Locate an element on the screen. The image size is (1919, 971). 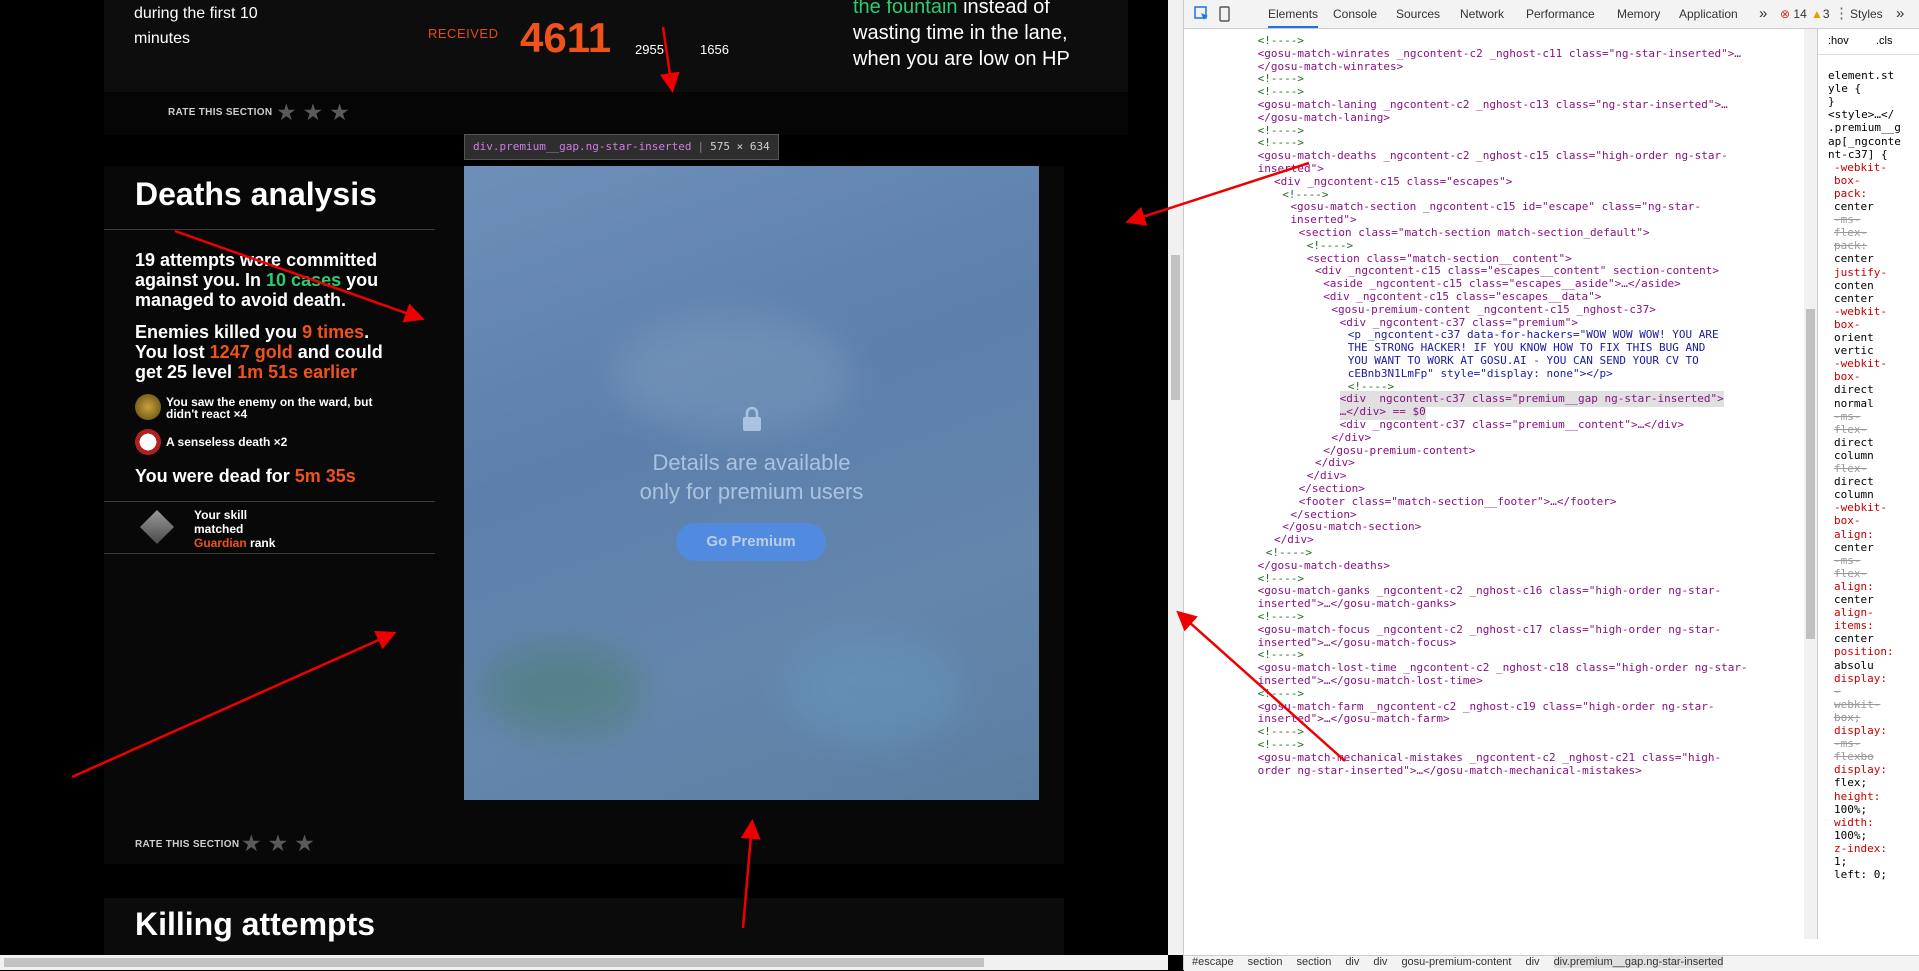
style-rule-line: } is located at coordinates (1831, 102).